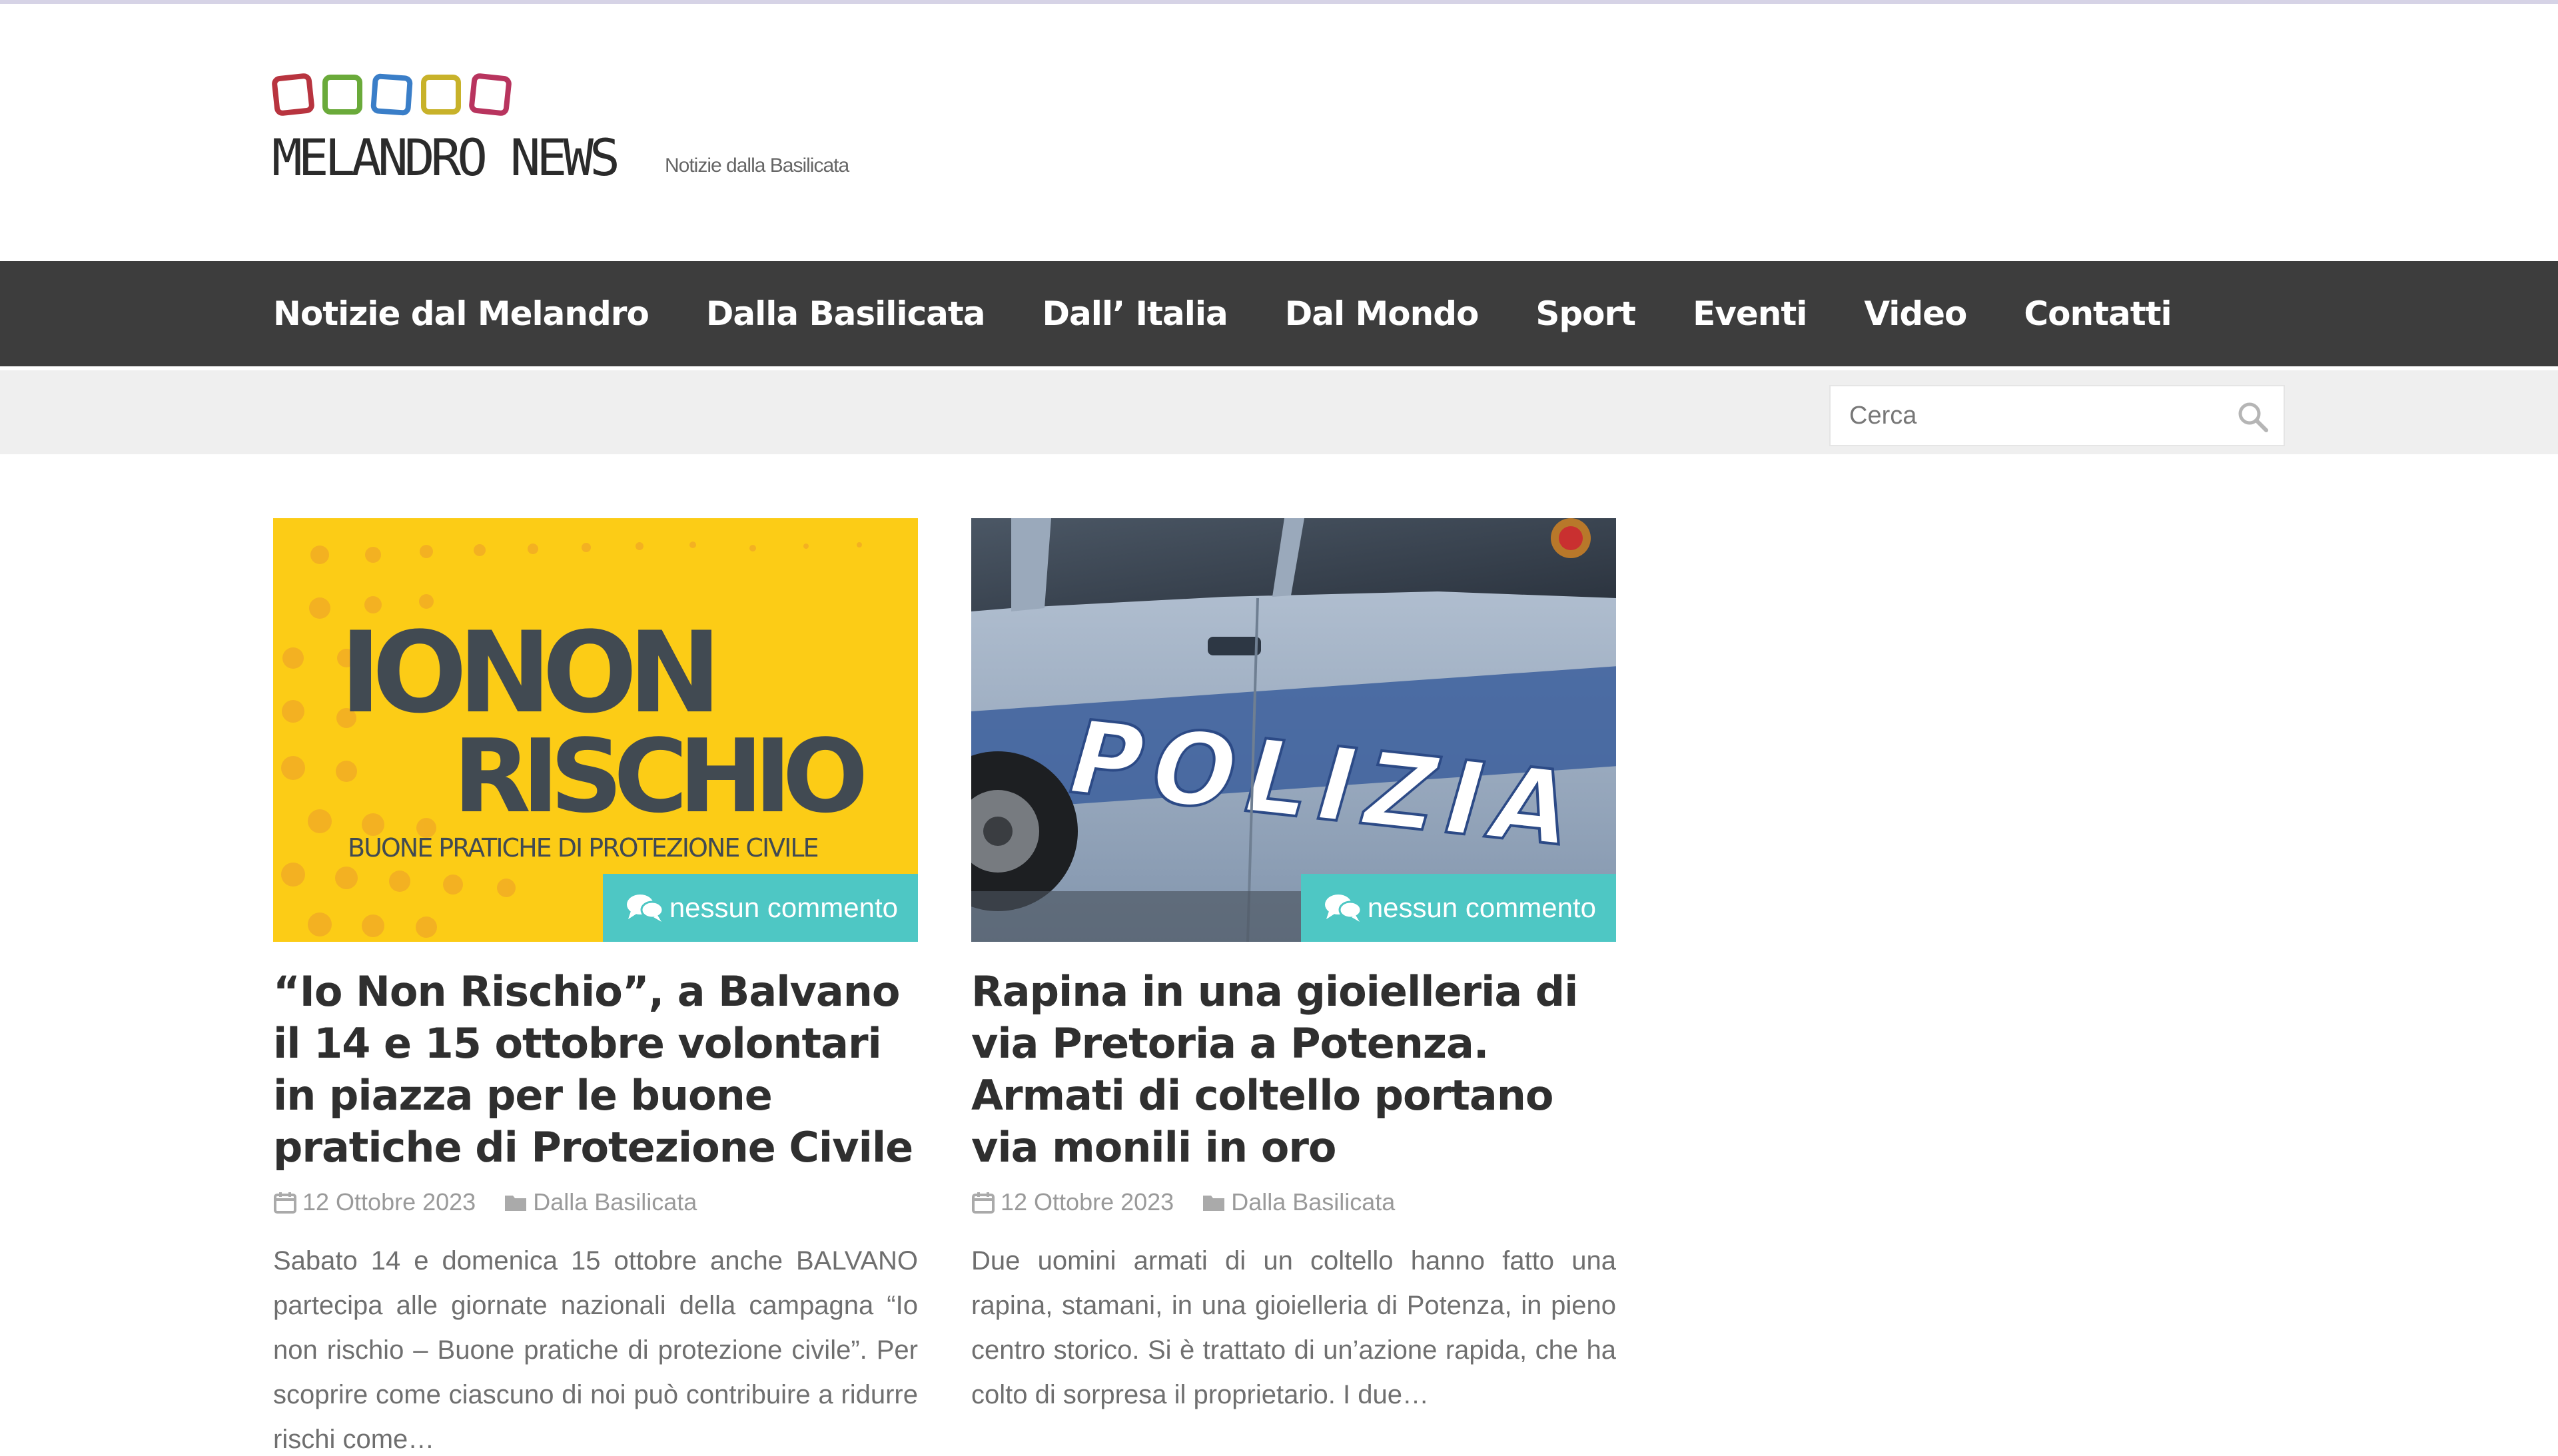  What do you see at coordinates (2030, 415) in the screenshot?
I see `search-input` at bounding box center [2030, 415].